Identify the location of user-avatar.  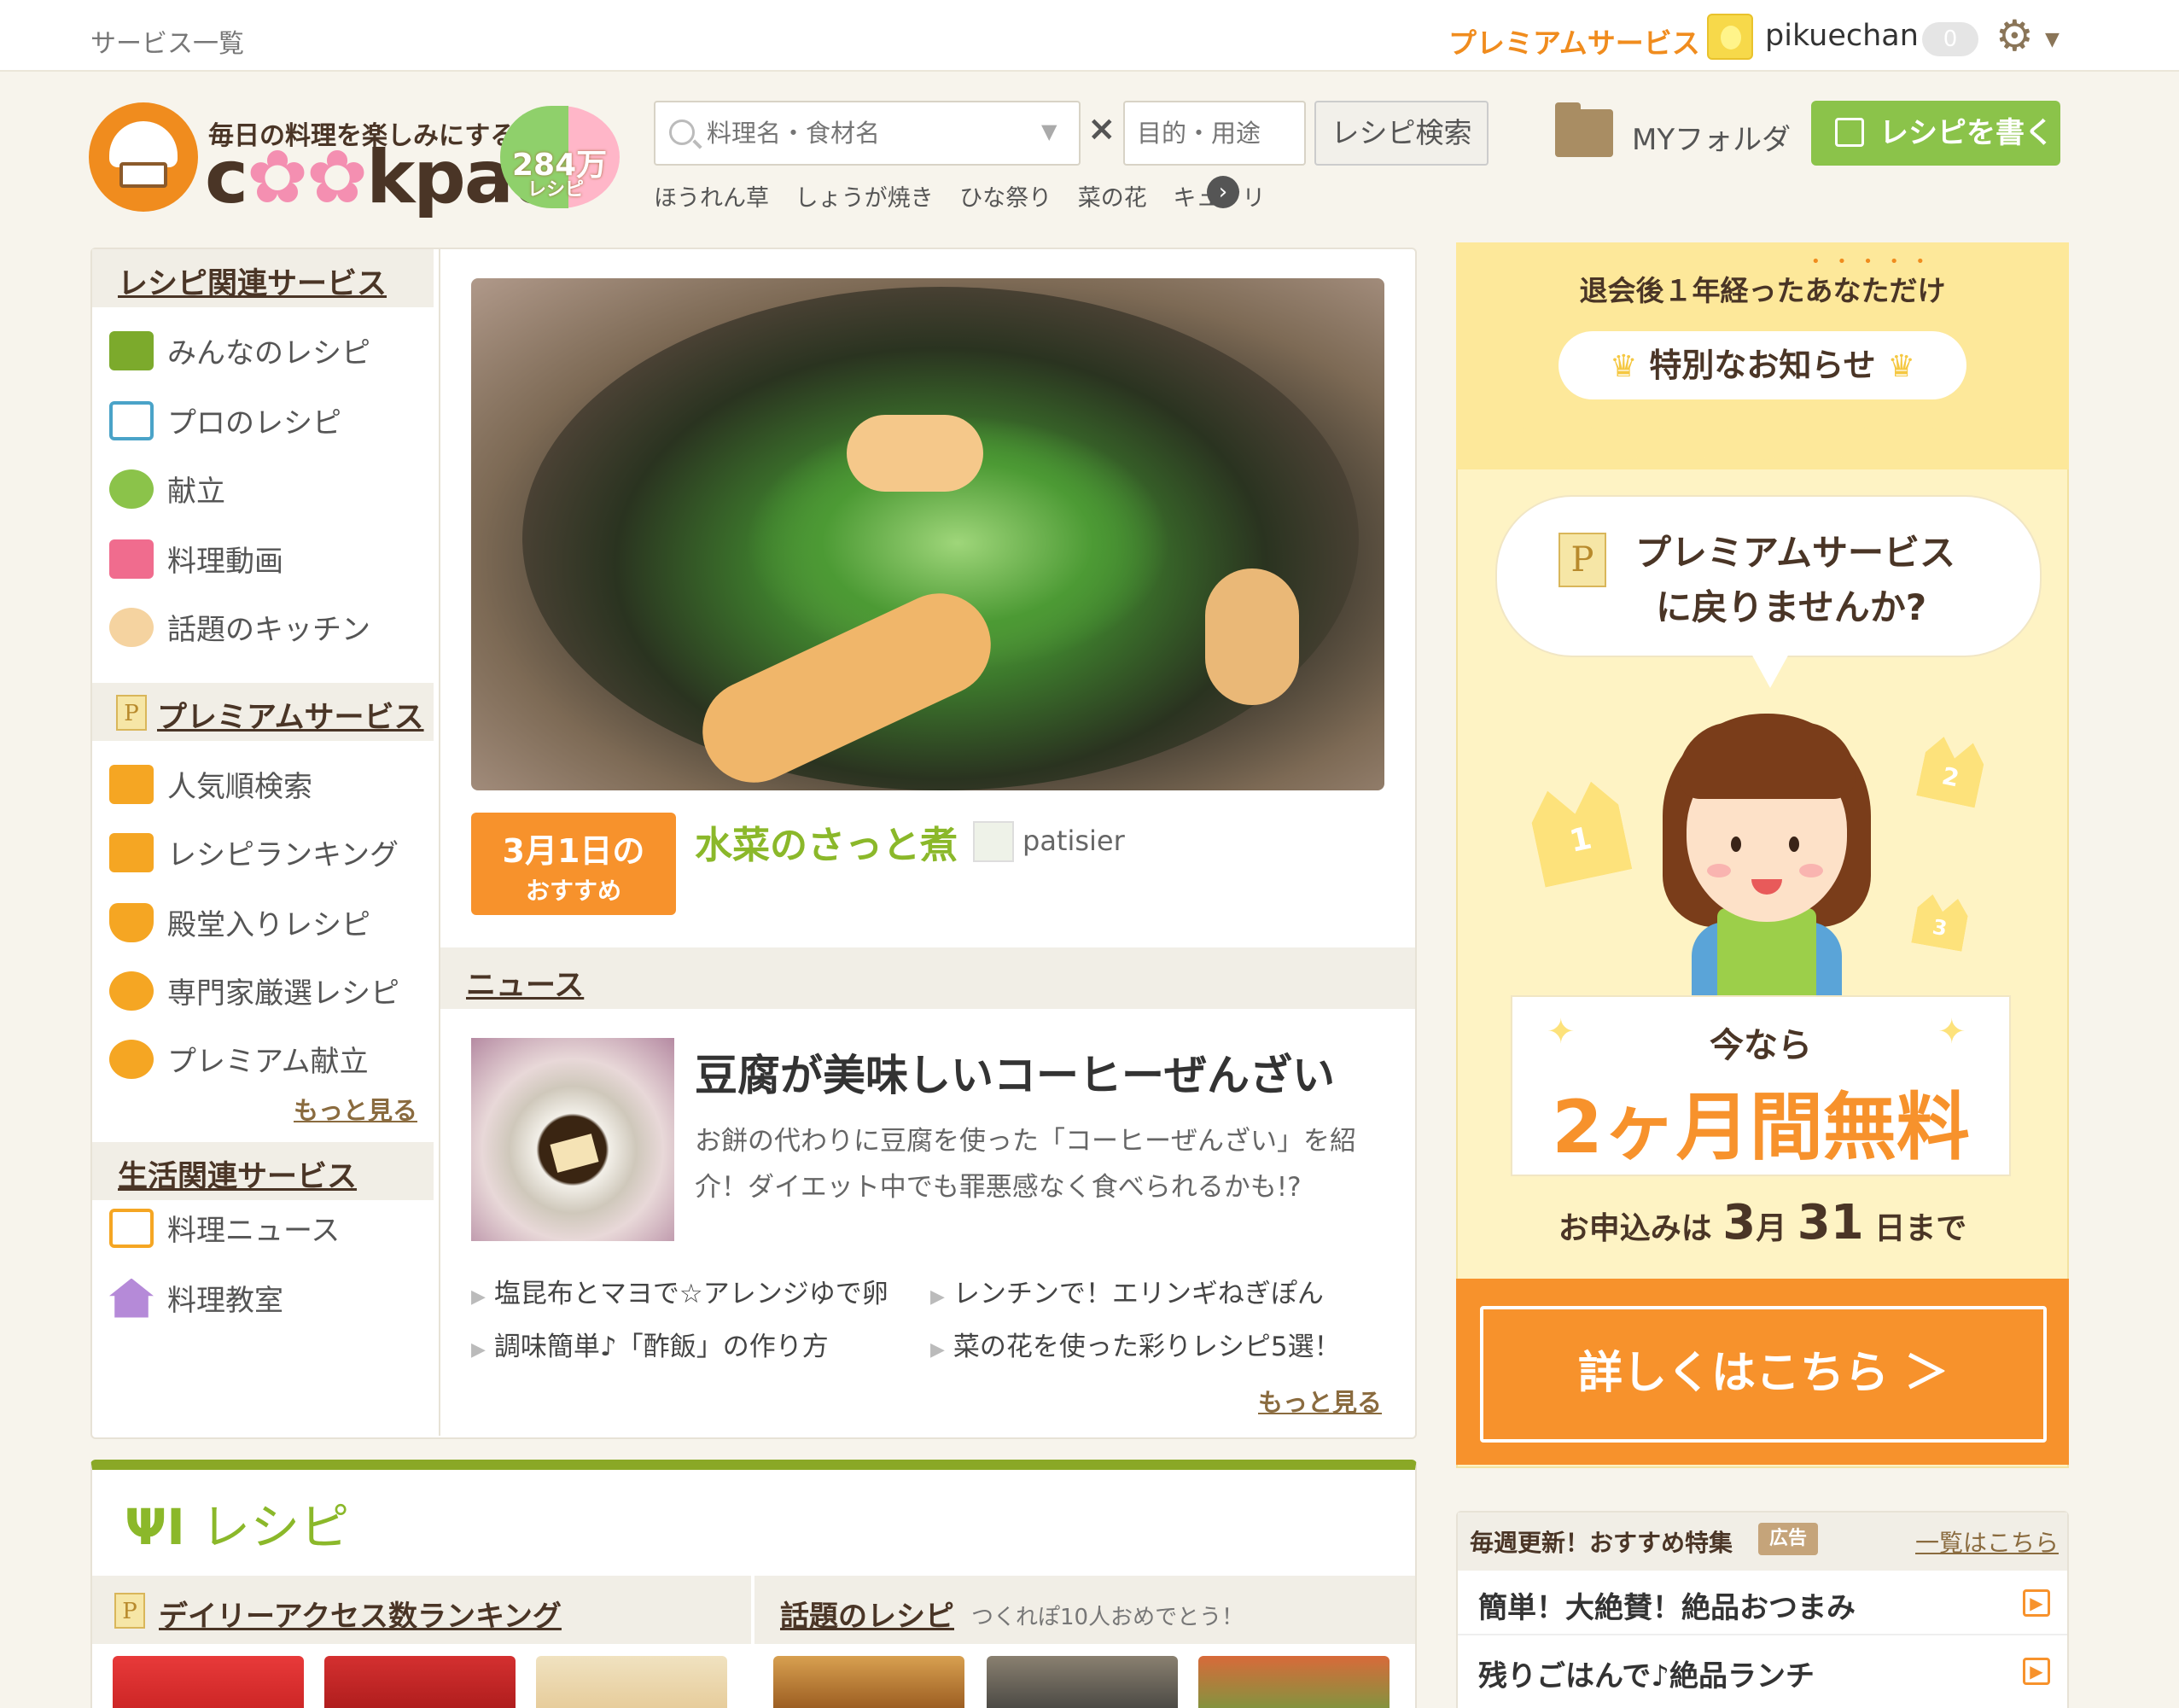
(1730, 37).